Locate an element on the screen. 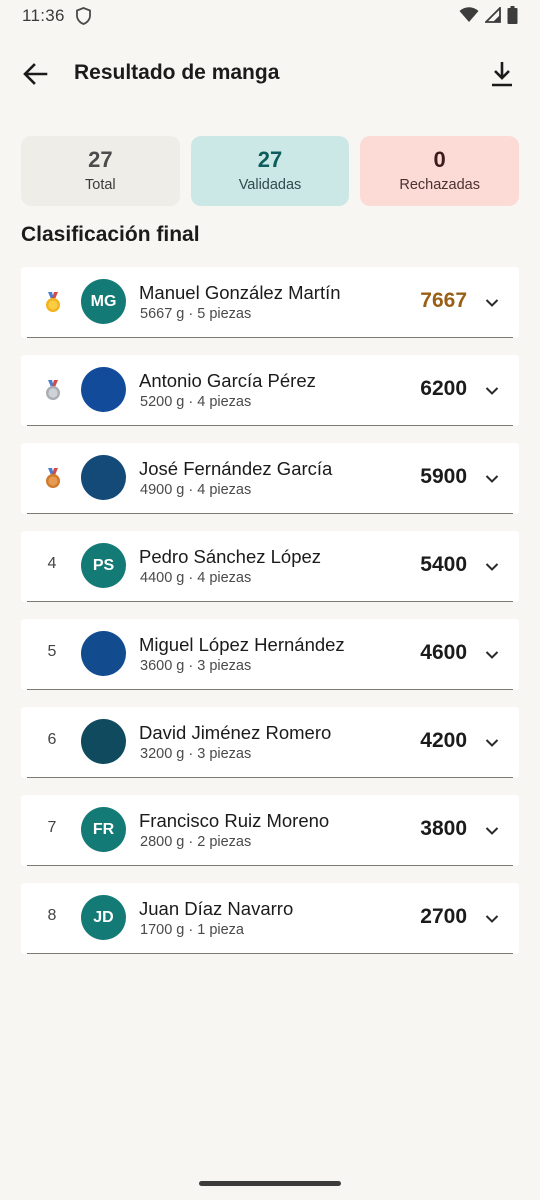  stat-rejected-label: Rechazadas is located at coordinates (439, 185).